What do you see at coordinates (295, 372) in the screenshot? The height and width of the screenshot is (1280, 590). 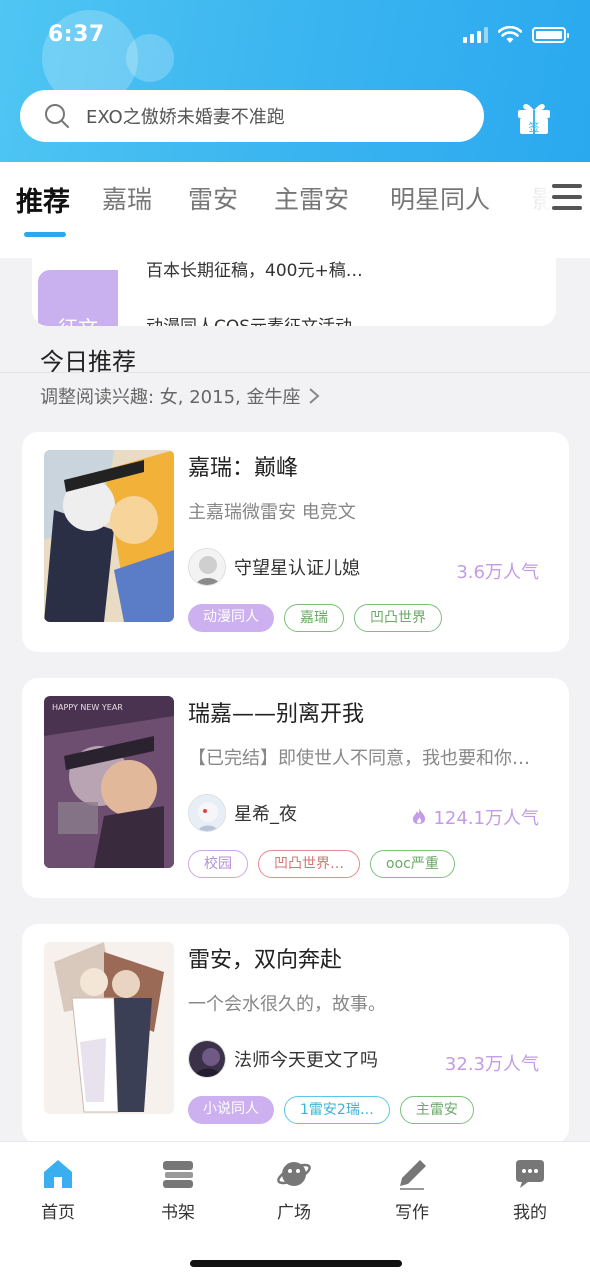 I see `divider` at bounding box center [295, 372].